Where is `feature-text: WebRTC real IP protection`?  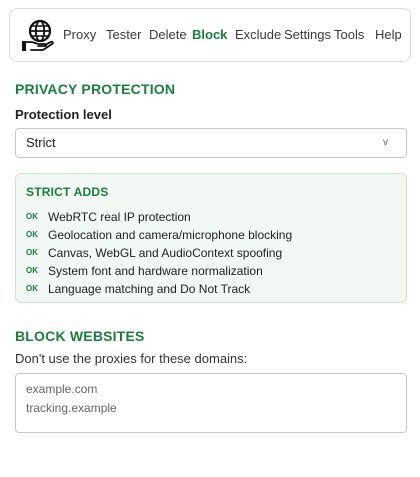 feature-text: WebRTC real IP protection is located at coordinates (119, 216).